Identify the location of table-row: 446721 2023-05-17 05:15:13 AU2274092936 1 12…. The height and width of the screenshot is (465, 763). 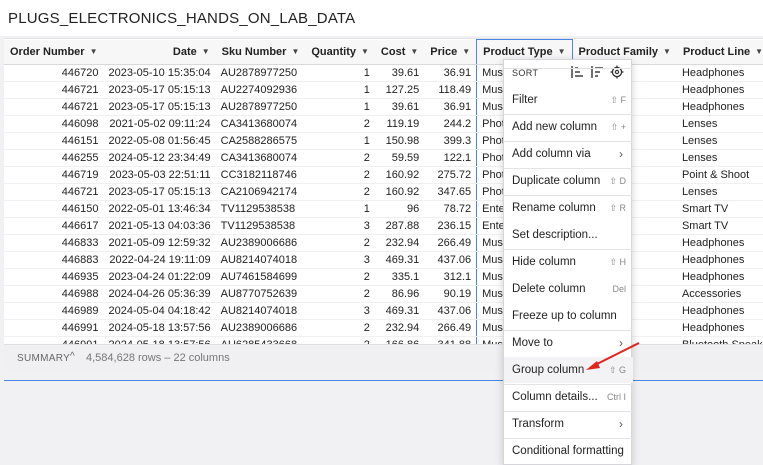
(383, 90).